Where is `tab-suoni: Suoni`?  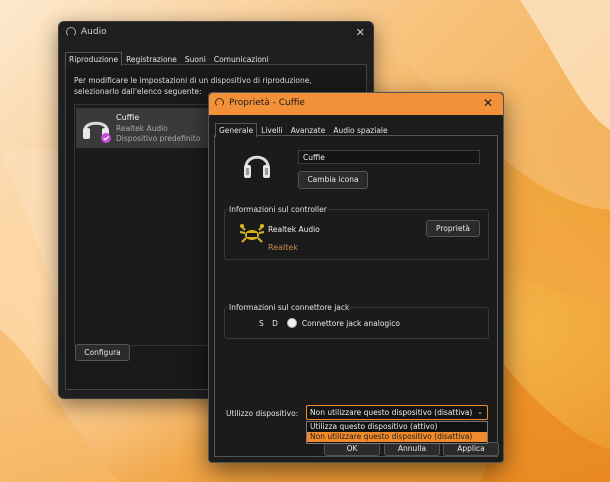
tab-suoni: Suoni is located at coordinates (195, 59).